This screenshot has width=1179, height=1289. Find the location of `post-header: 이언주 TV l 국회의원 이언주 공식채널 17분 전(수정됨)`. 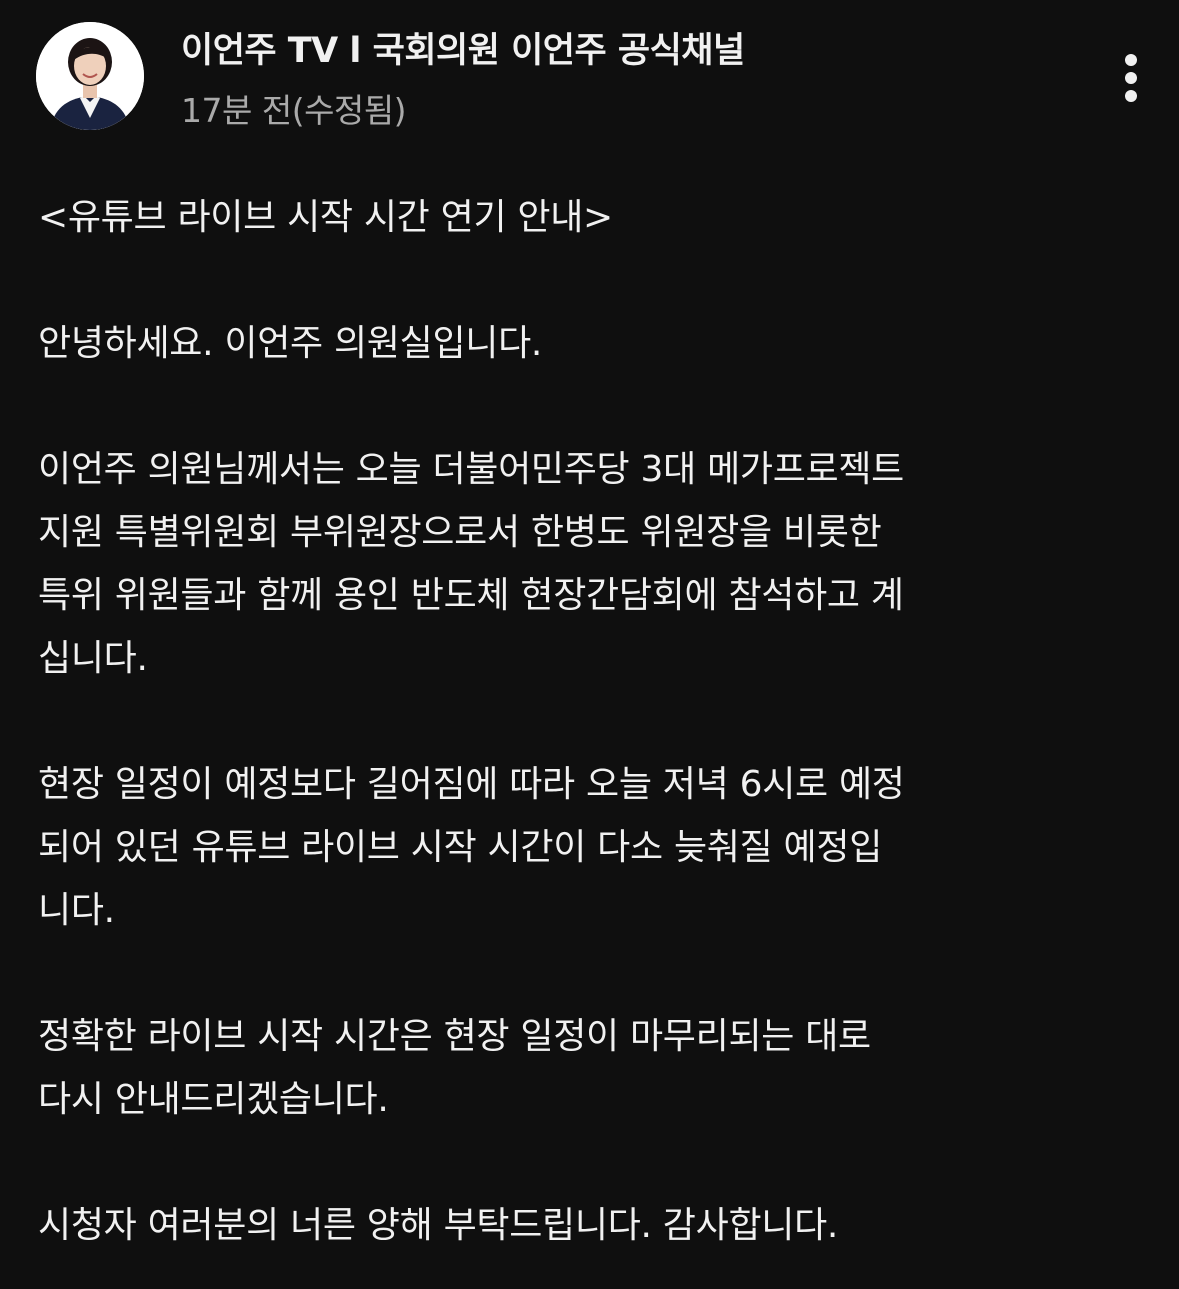

post-header: 이언주 TV l 국회의원 이언주 공식채널 17분 전(수정됨) is located at coordinates (589, 80).